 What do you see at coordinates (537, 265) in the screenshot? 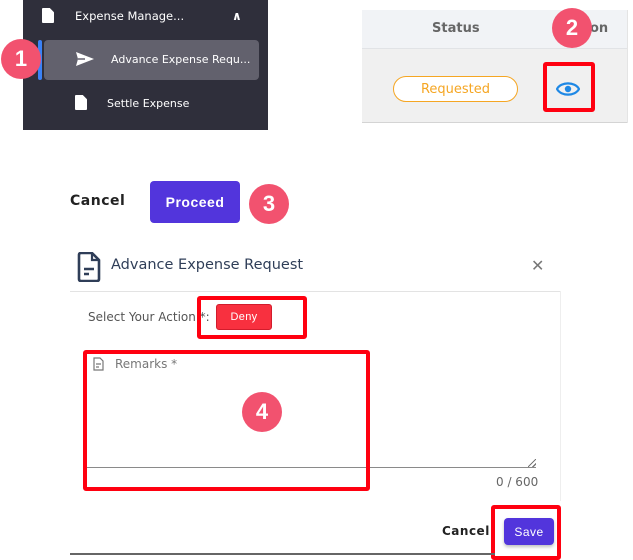
I see `close-icon: ✕` at bounding box center [537, 265].